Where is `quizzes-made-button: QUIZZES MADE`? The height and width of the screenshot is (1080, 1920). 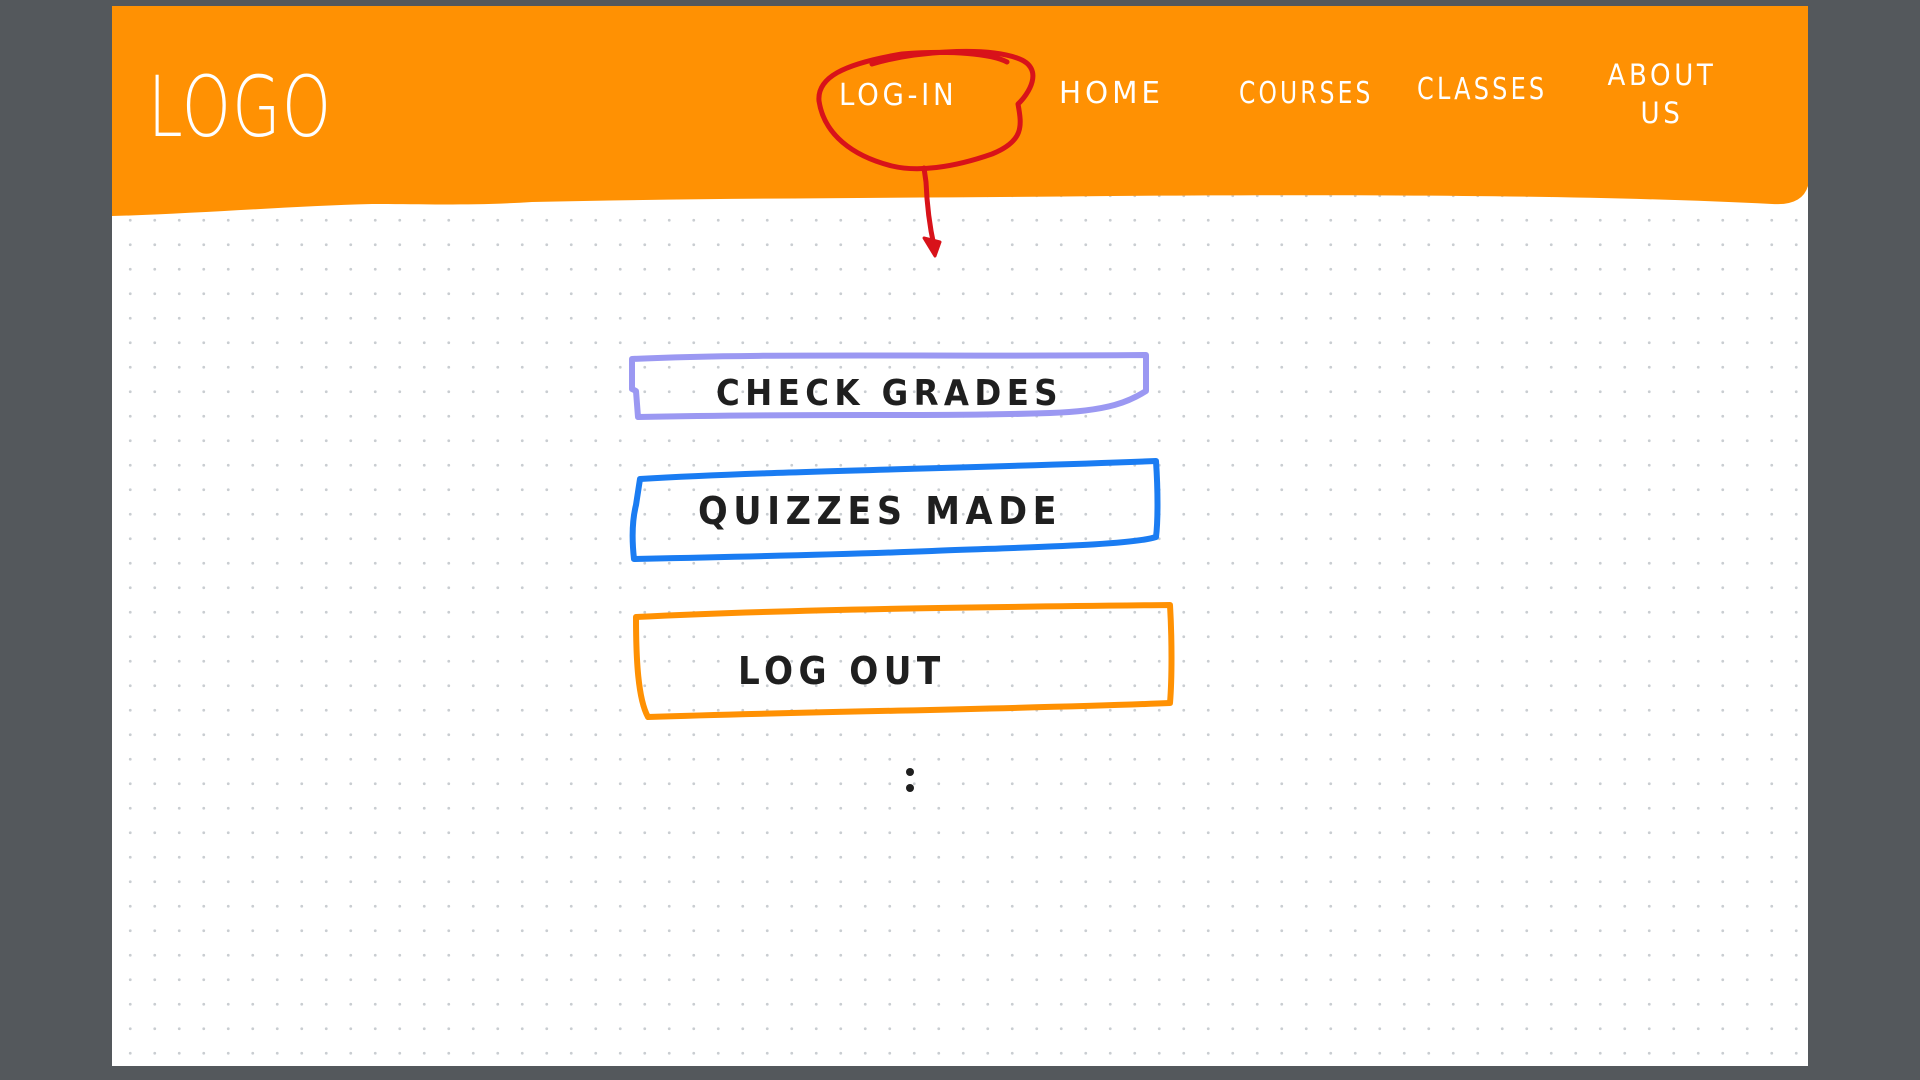 quizzes-made-button: QUIZZES MADE is located at coordinates (895, 507).